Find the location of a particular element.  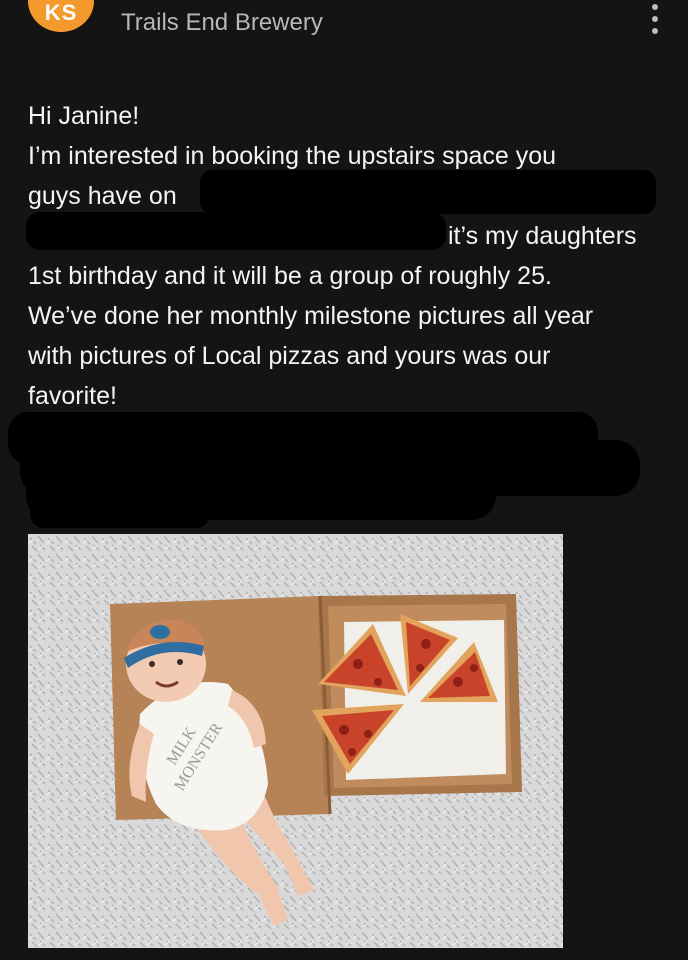

avatar: KS is located at coordinates (61, 16).